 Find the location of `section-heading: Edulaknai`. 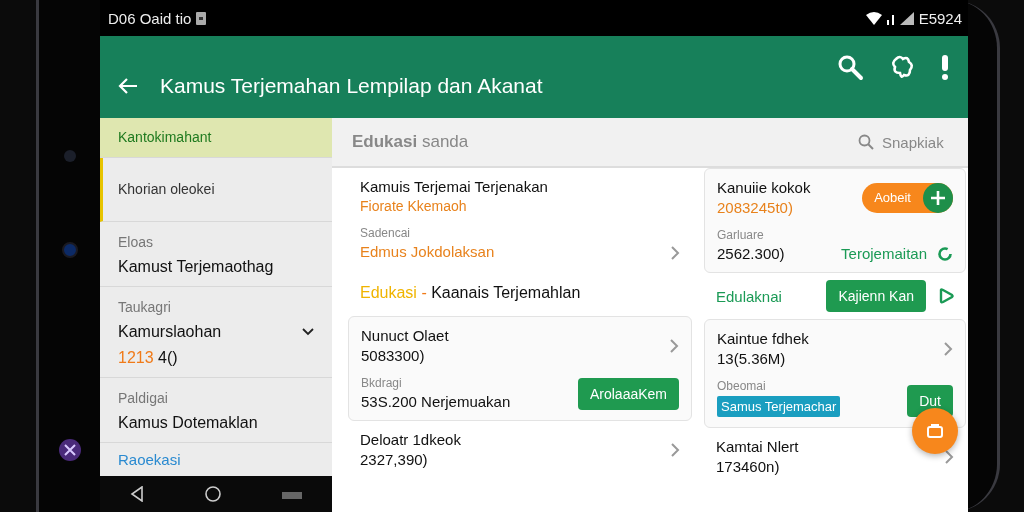

section-heading: Edulaknai is located at coordinates (749, 296).